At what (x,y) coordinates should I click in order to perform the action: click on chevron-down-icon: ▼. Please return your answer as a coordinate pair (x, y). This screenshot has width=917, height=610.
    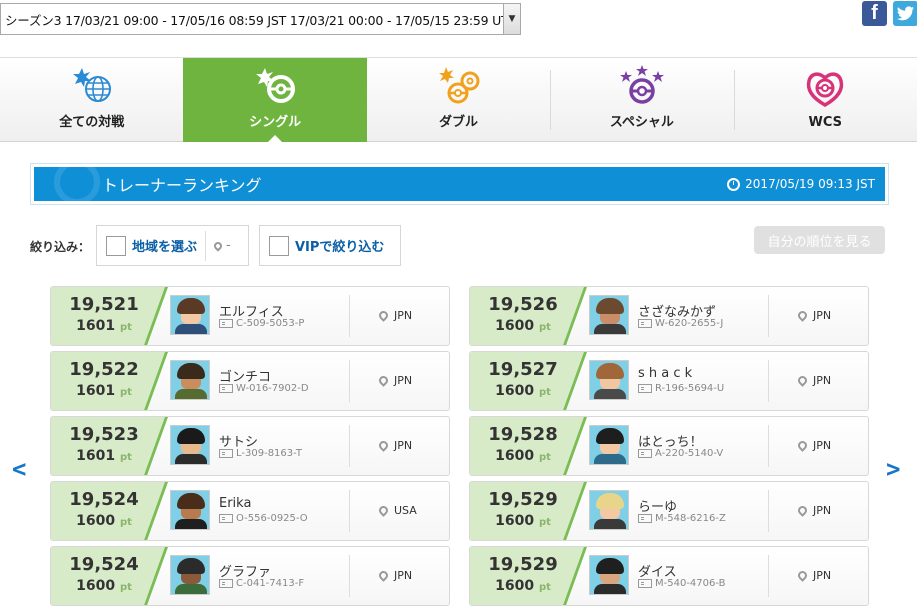
    Looking at the image, I should click on (511, 19).